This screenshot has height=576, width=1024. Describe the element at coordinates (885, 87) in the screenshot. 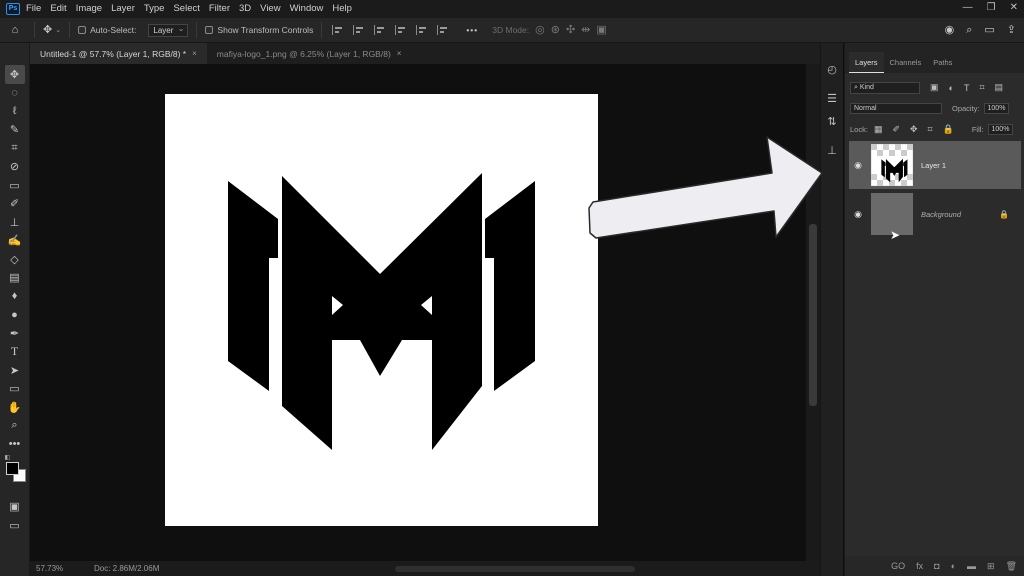

I see `layer-filter-dropdown: ⌕ Kind` at that location.